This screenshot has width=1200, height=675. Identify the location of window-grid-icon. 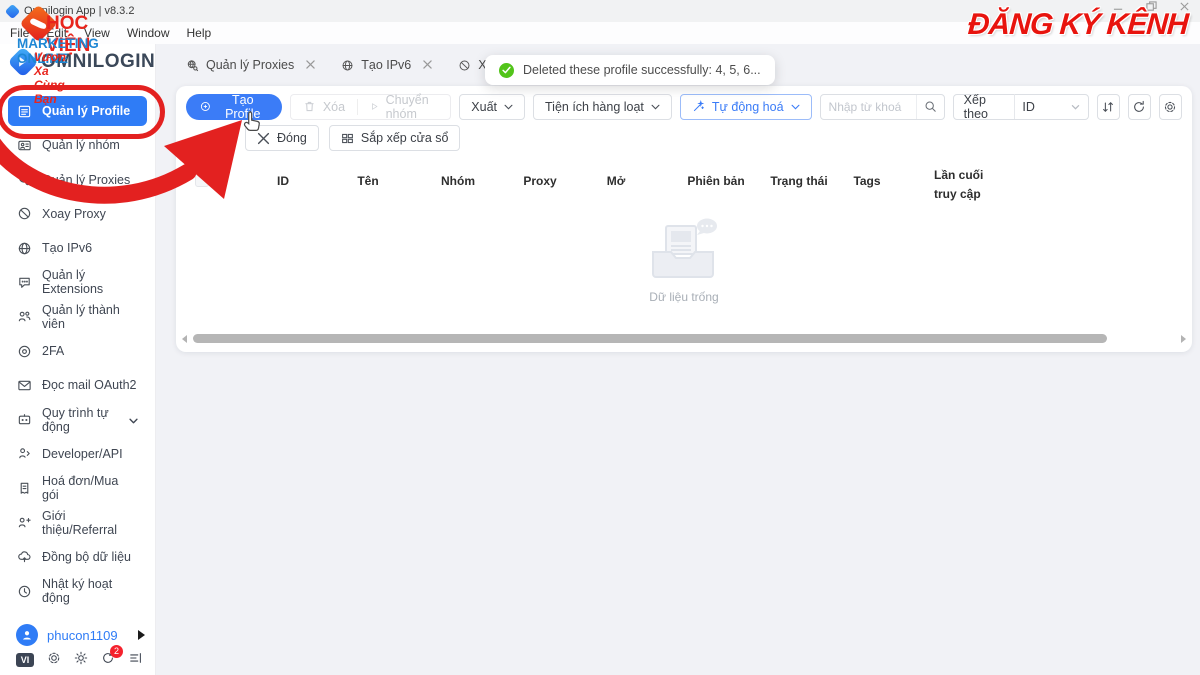
(347, 138).